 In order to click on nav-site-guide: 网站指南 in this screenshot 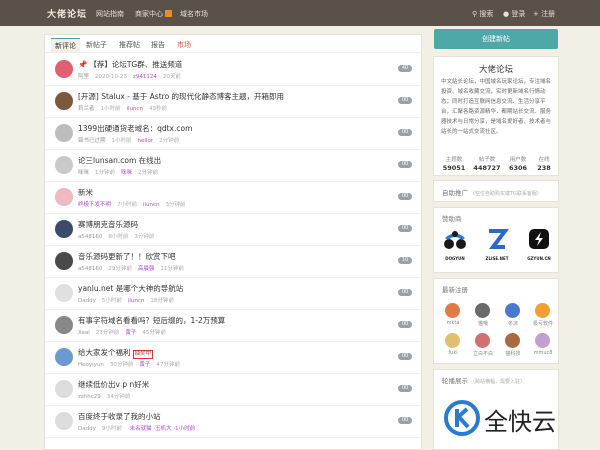, I will do `click(110, 14)`.